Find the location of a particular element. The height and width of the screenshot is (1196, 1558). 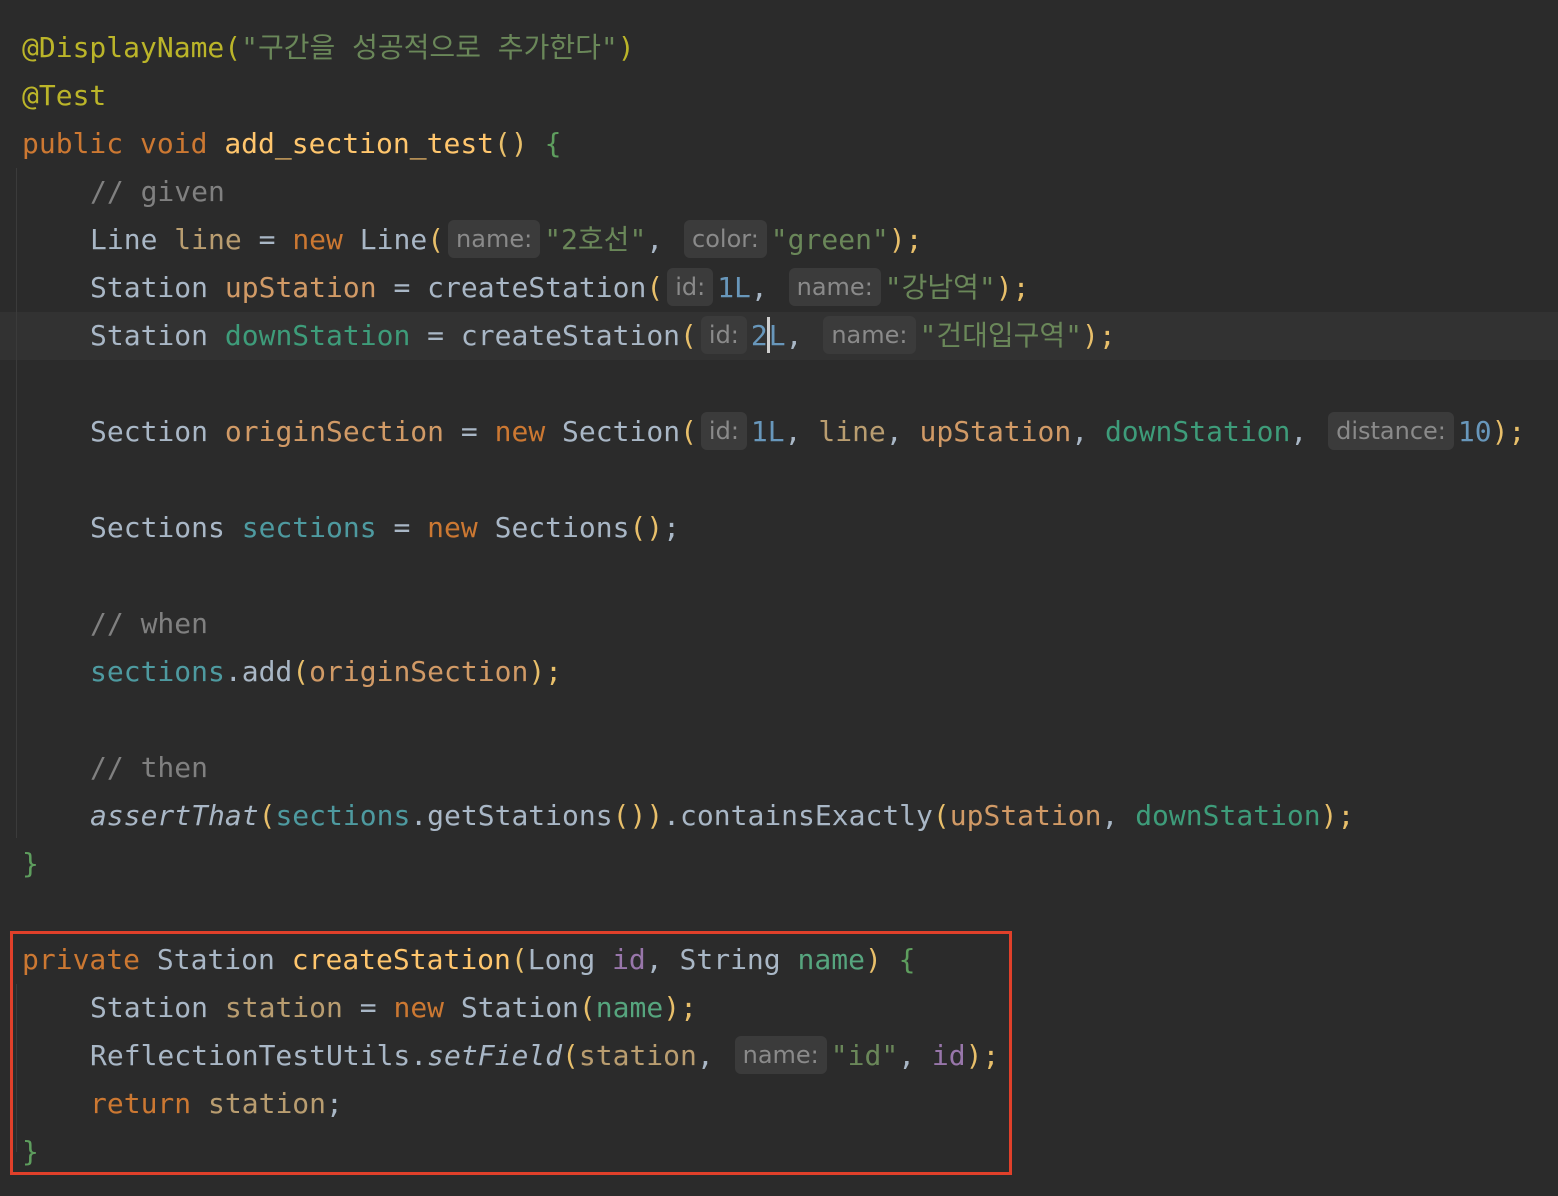

call-assertthat: assertThat is located at coordinates (174, 815).